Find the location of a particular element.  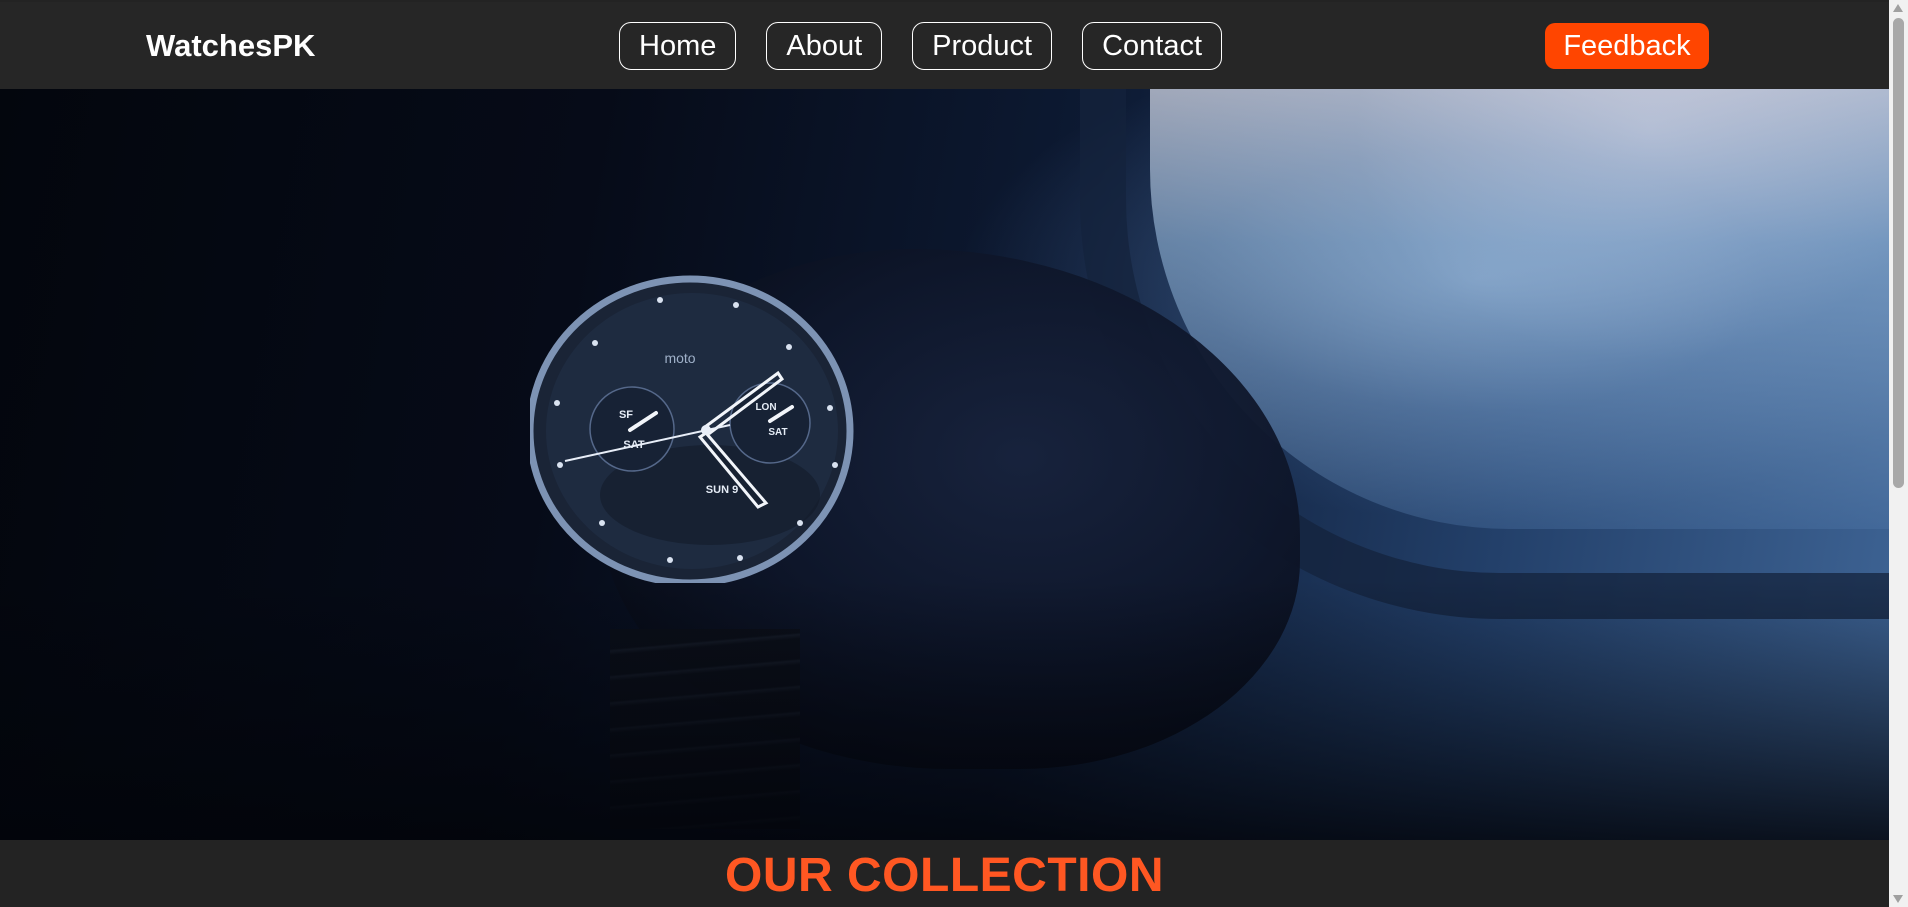

nav-about-link: About is located at coordinates (824, 46).